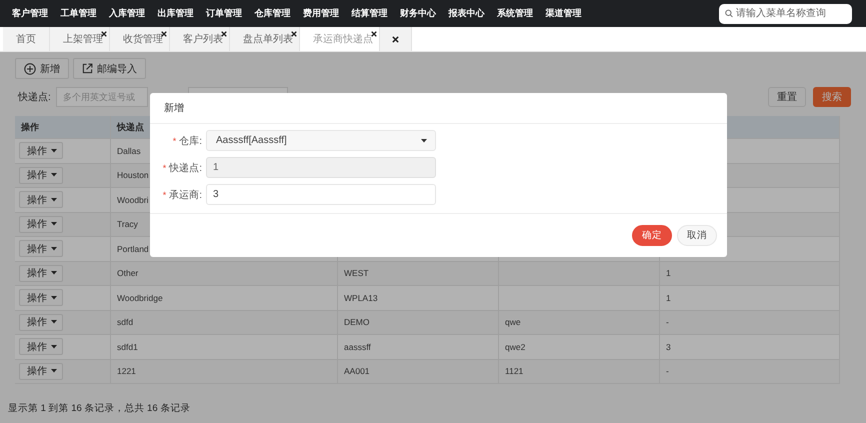 This screenshot has width=866, height=423. What do you see at coordinates (26, 39) in the screenshot?
I see `tab: 首页` at bounding box center [26, 39].